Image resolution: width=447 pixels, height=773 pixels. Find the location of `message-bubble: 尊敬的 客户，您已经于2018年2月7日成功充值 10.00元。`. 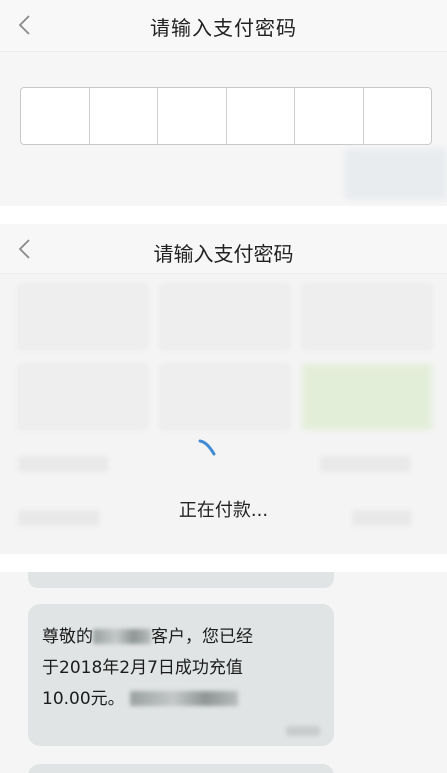

message-bubble: 尊敬的 客户，您已经于2018年2月7日成功充值 10.00元。 is located at coordinates (181, 675).